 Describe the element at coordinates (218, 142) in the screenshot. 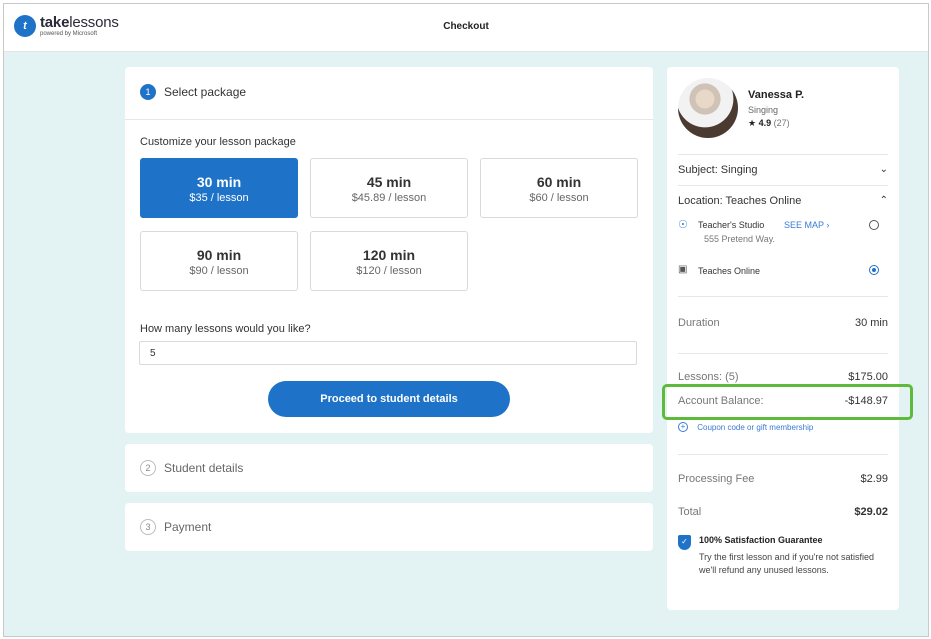

I see `customize-label: Customize your lesson package` at that location.